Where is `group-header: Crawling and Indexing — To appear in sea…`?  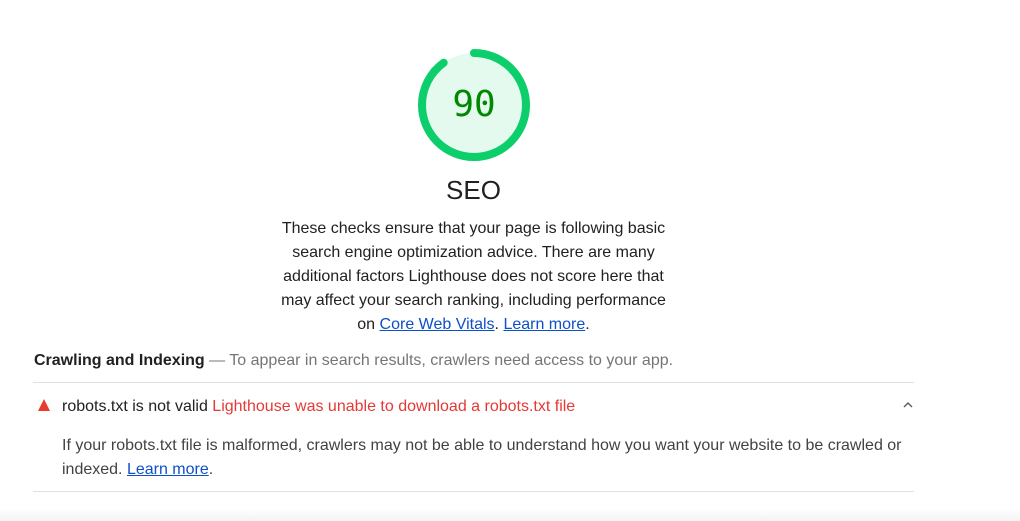
group-header: Crawling and Indexing — To appear in sea… is located at coordinates (353, 361).